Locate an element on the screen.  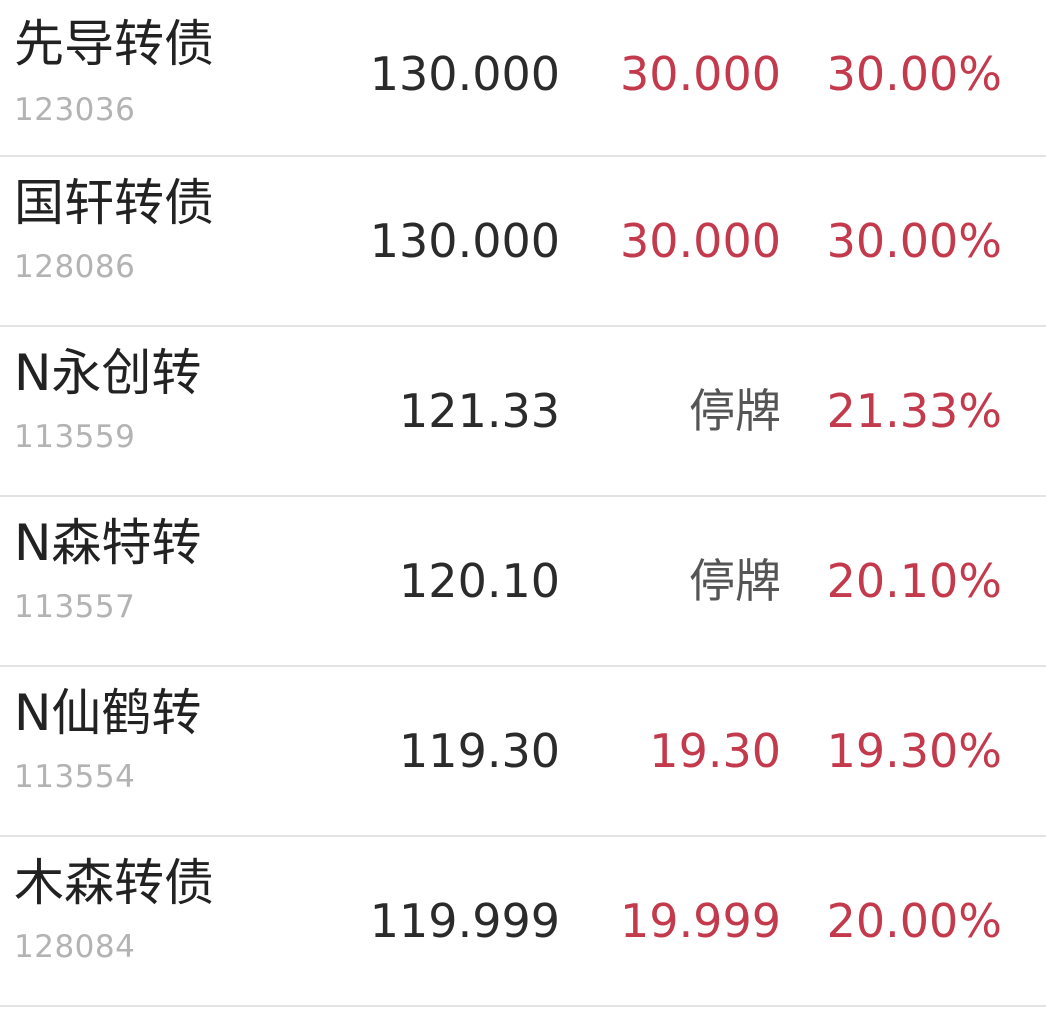
latest-price: 119.30 is located at coordinates (479, 751).